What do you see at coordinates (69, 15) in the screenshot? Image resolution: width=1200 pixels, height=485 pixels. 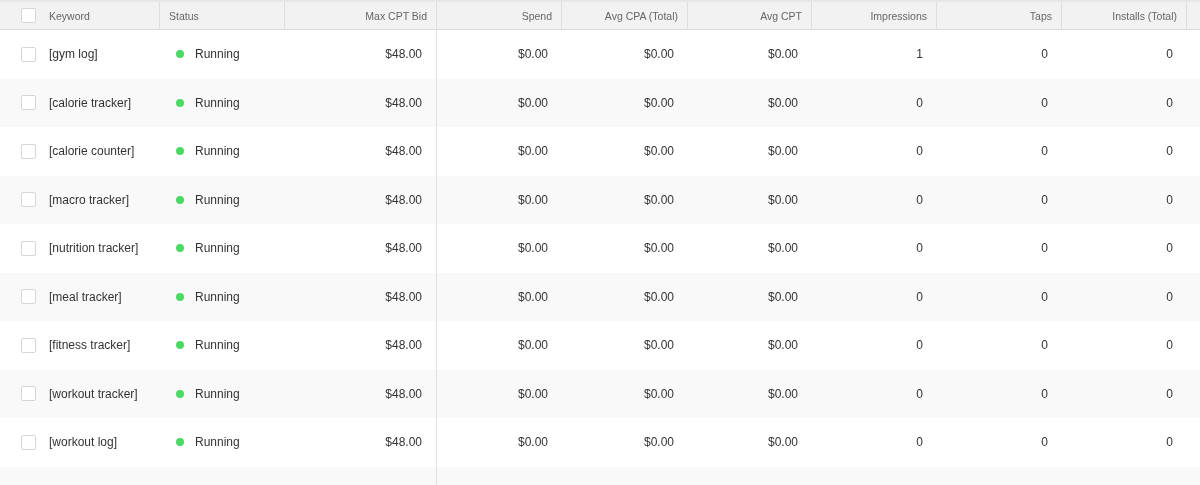 I see `column-header: Keyword` at bounding box center [69, 15].